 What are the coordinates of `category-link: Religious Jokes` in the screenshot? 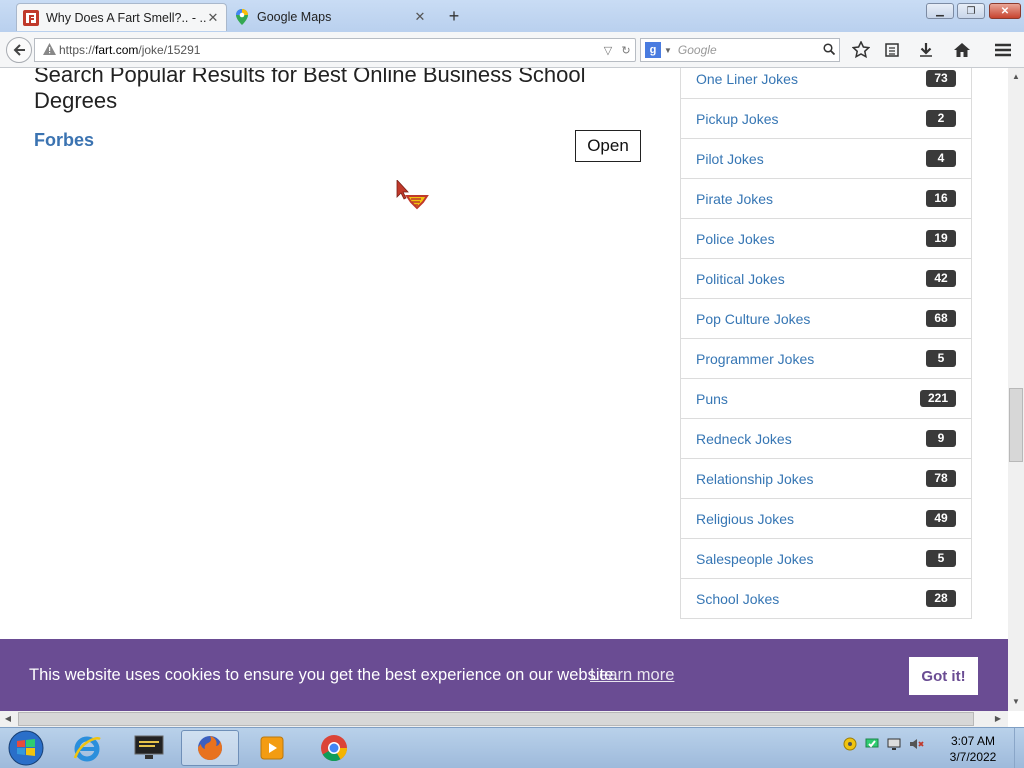 It's located at (745, 519).